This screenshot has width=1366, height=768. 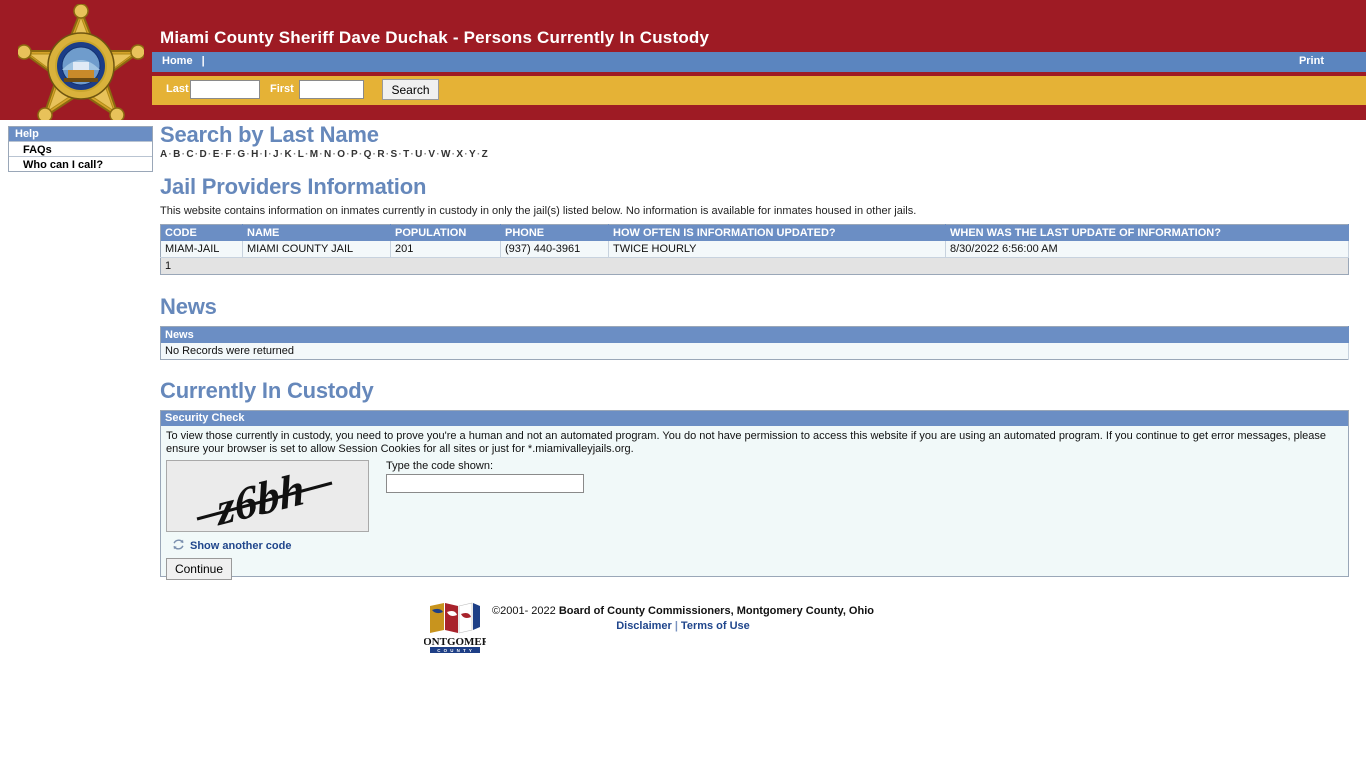 I want to click on news-header-row: News, so click(x=754, y=334).